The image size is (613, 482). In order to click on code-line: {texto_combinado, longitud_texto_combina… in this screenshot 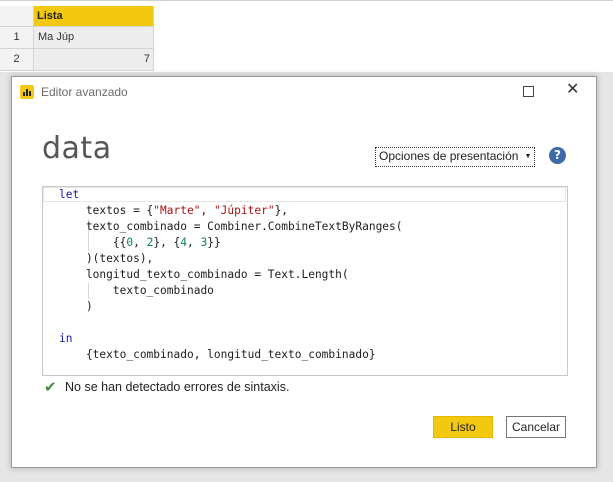, I will do `click(217, 354)`.